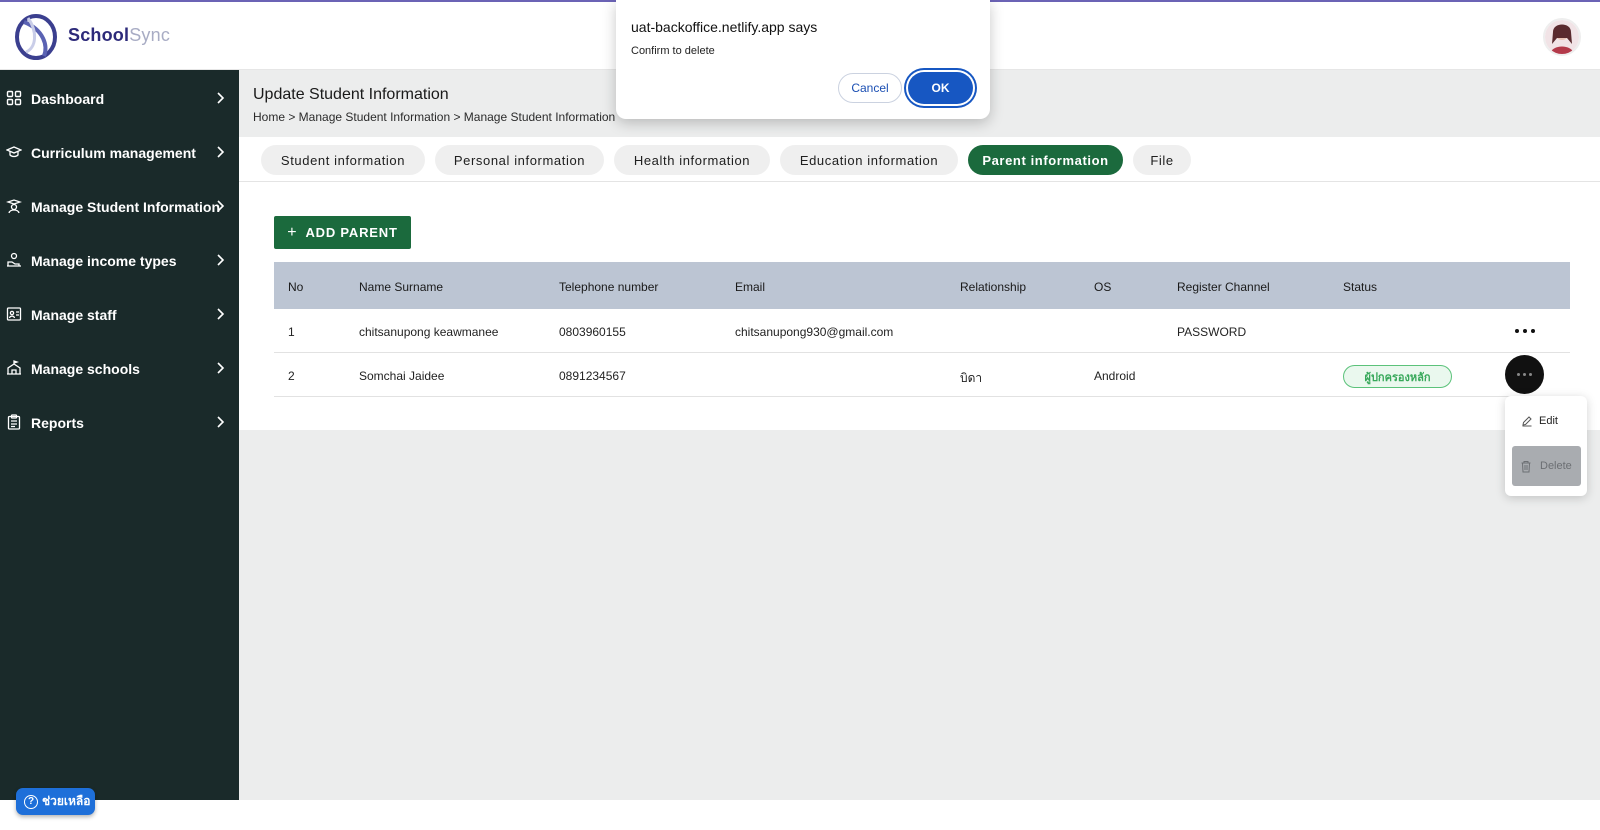 The width and height of the screenshot is (1600, 830). What do you see at coordinates (1556, 466) in the screenshot?
I see `delete-label: Delete` at bounding box center [1556, 466].